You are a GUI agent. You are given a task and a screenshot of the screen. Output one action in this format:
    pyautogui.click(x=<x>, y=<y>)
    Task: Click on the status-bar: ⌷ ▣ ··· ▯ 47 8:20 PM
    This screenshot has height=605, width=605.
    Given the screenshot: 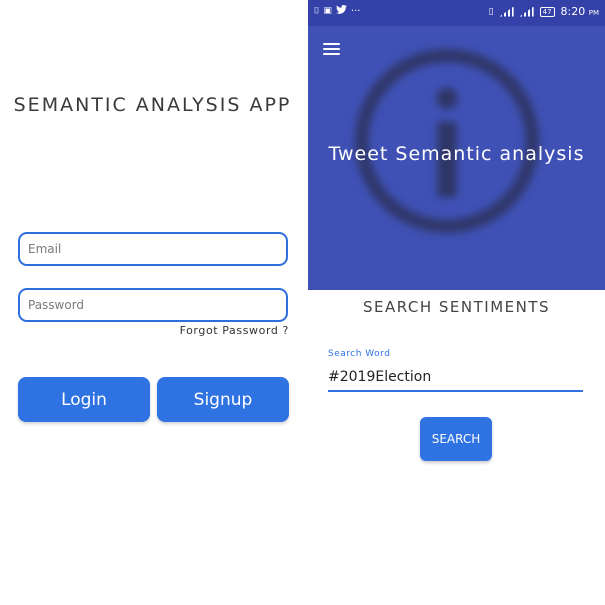 What is the action you would take?
    pyautogui.click(x=456, y=13)
    